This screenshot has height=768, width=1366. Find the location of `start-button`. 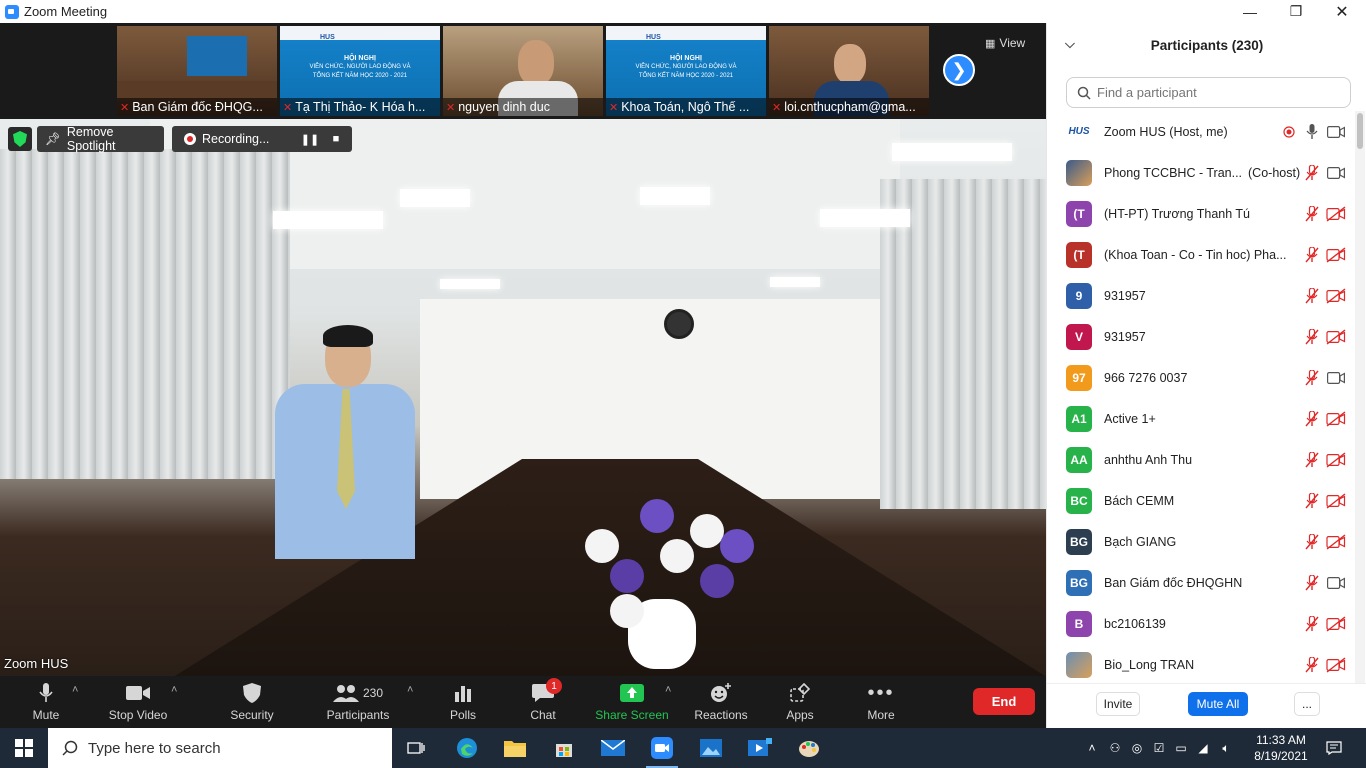

start-button is located at coordinates (24, 748).